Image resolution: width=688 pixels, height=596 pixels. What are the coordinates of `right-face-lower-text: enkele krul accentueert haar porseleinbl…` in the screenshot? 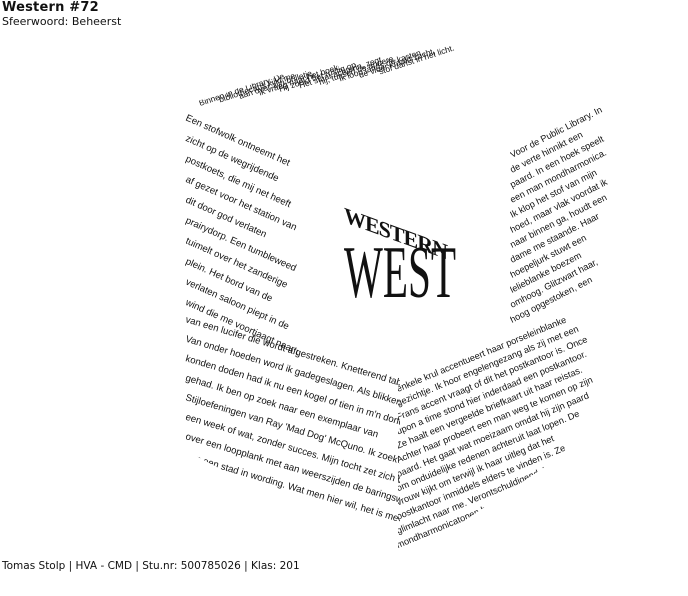 It's located at (498, 432).